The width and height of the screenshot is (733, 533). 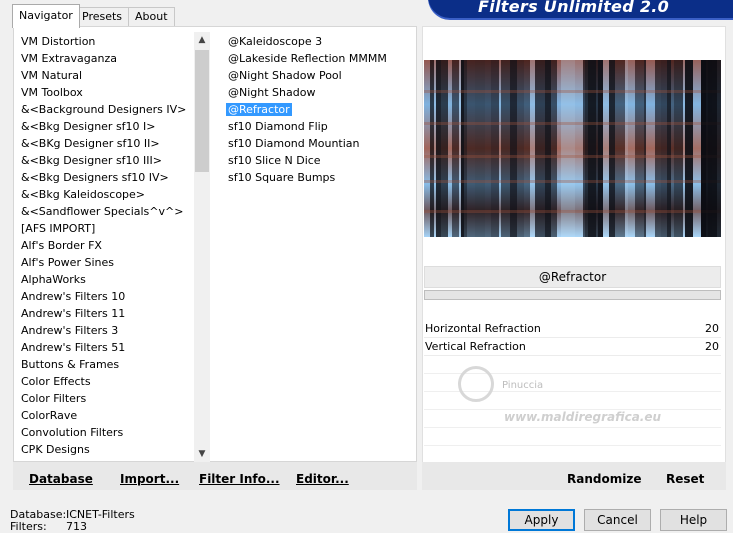 I want to click on filter-item: @Lakeside Reflection MMMM, so click(x=321, y=58).